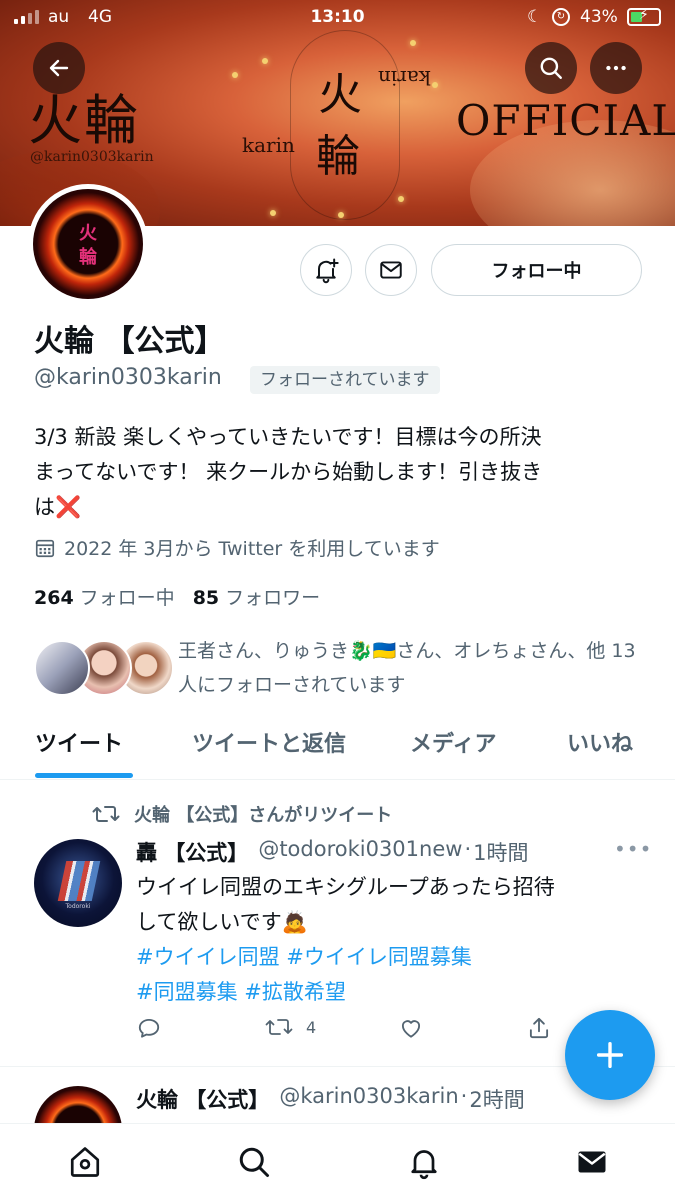 Image resolution: width=675 pixels, height=1200 pixels. What do you see at coordinates (288, 437) in the screenshot?
I see `bio-line: 3/3 新設 楽しくやっていきたいです！目標は今の所決` at bounding box center [288, 437].